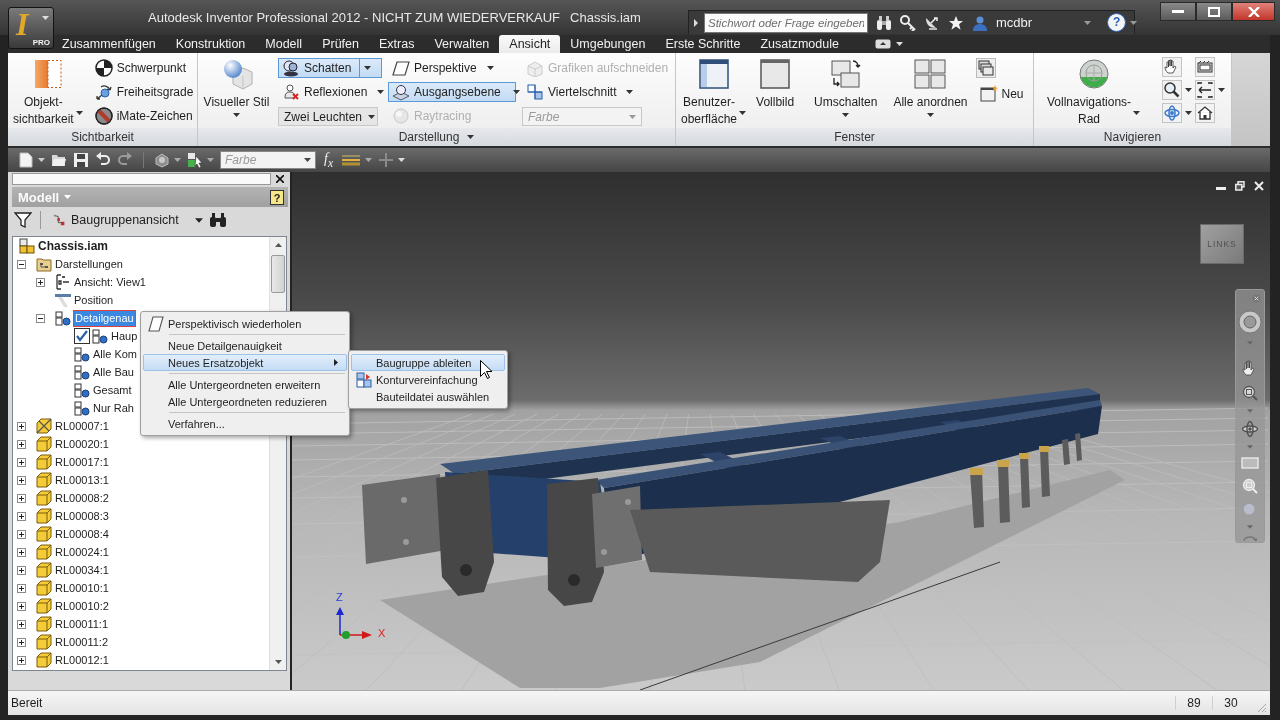 The width and height of the screenshot is (1280, 720). I want to click on hexagon-icon, so click(162, 160).